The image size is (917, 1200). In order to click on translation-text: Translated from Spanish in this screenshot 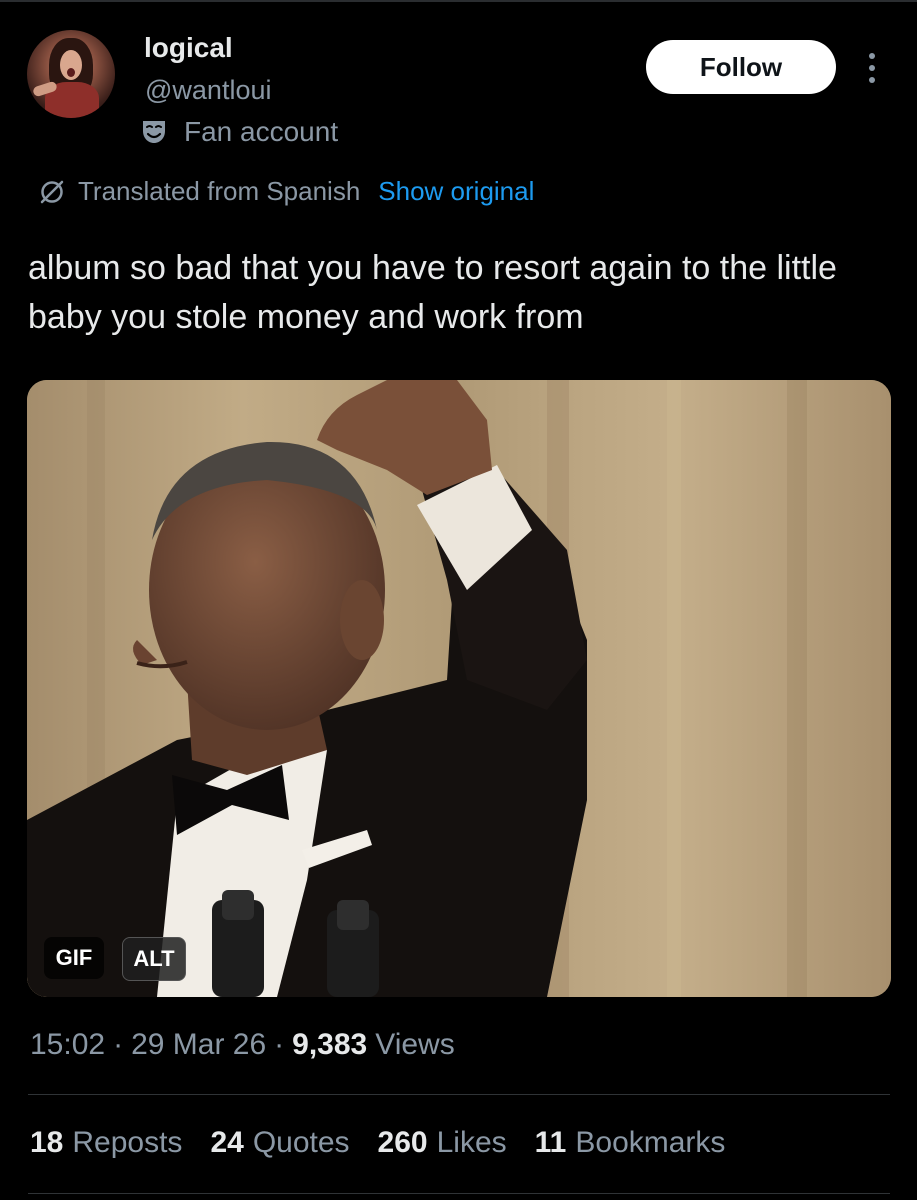, I will do `click(219, 191)`.